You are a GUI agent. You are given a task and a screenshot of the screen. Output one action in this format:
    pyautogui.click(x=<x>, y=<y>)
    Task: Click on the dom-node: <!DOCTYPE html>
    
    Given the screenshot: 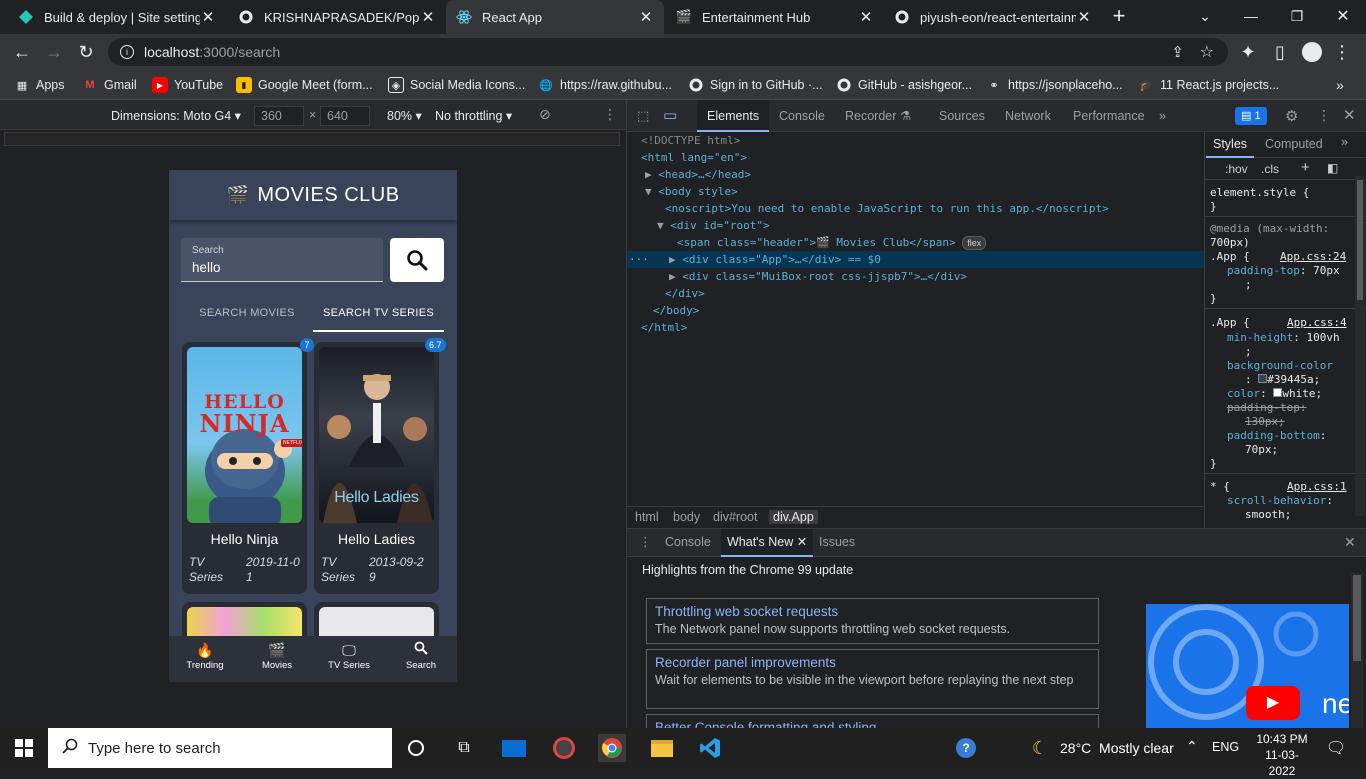 What is the action you would take?
    pyautogui.click(x=915, y=140)
    